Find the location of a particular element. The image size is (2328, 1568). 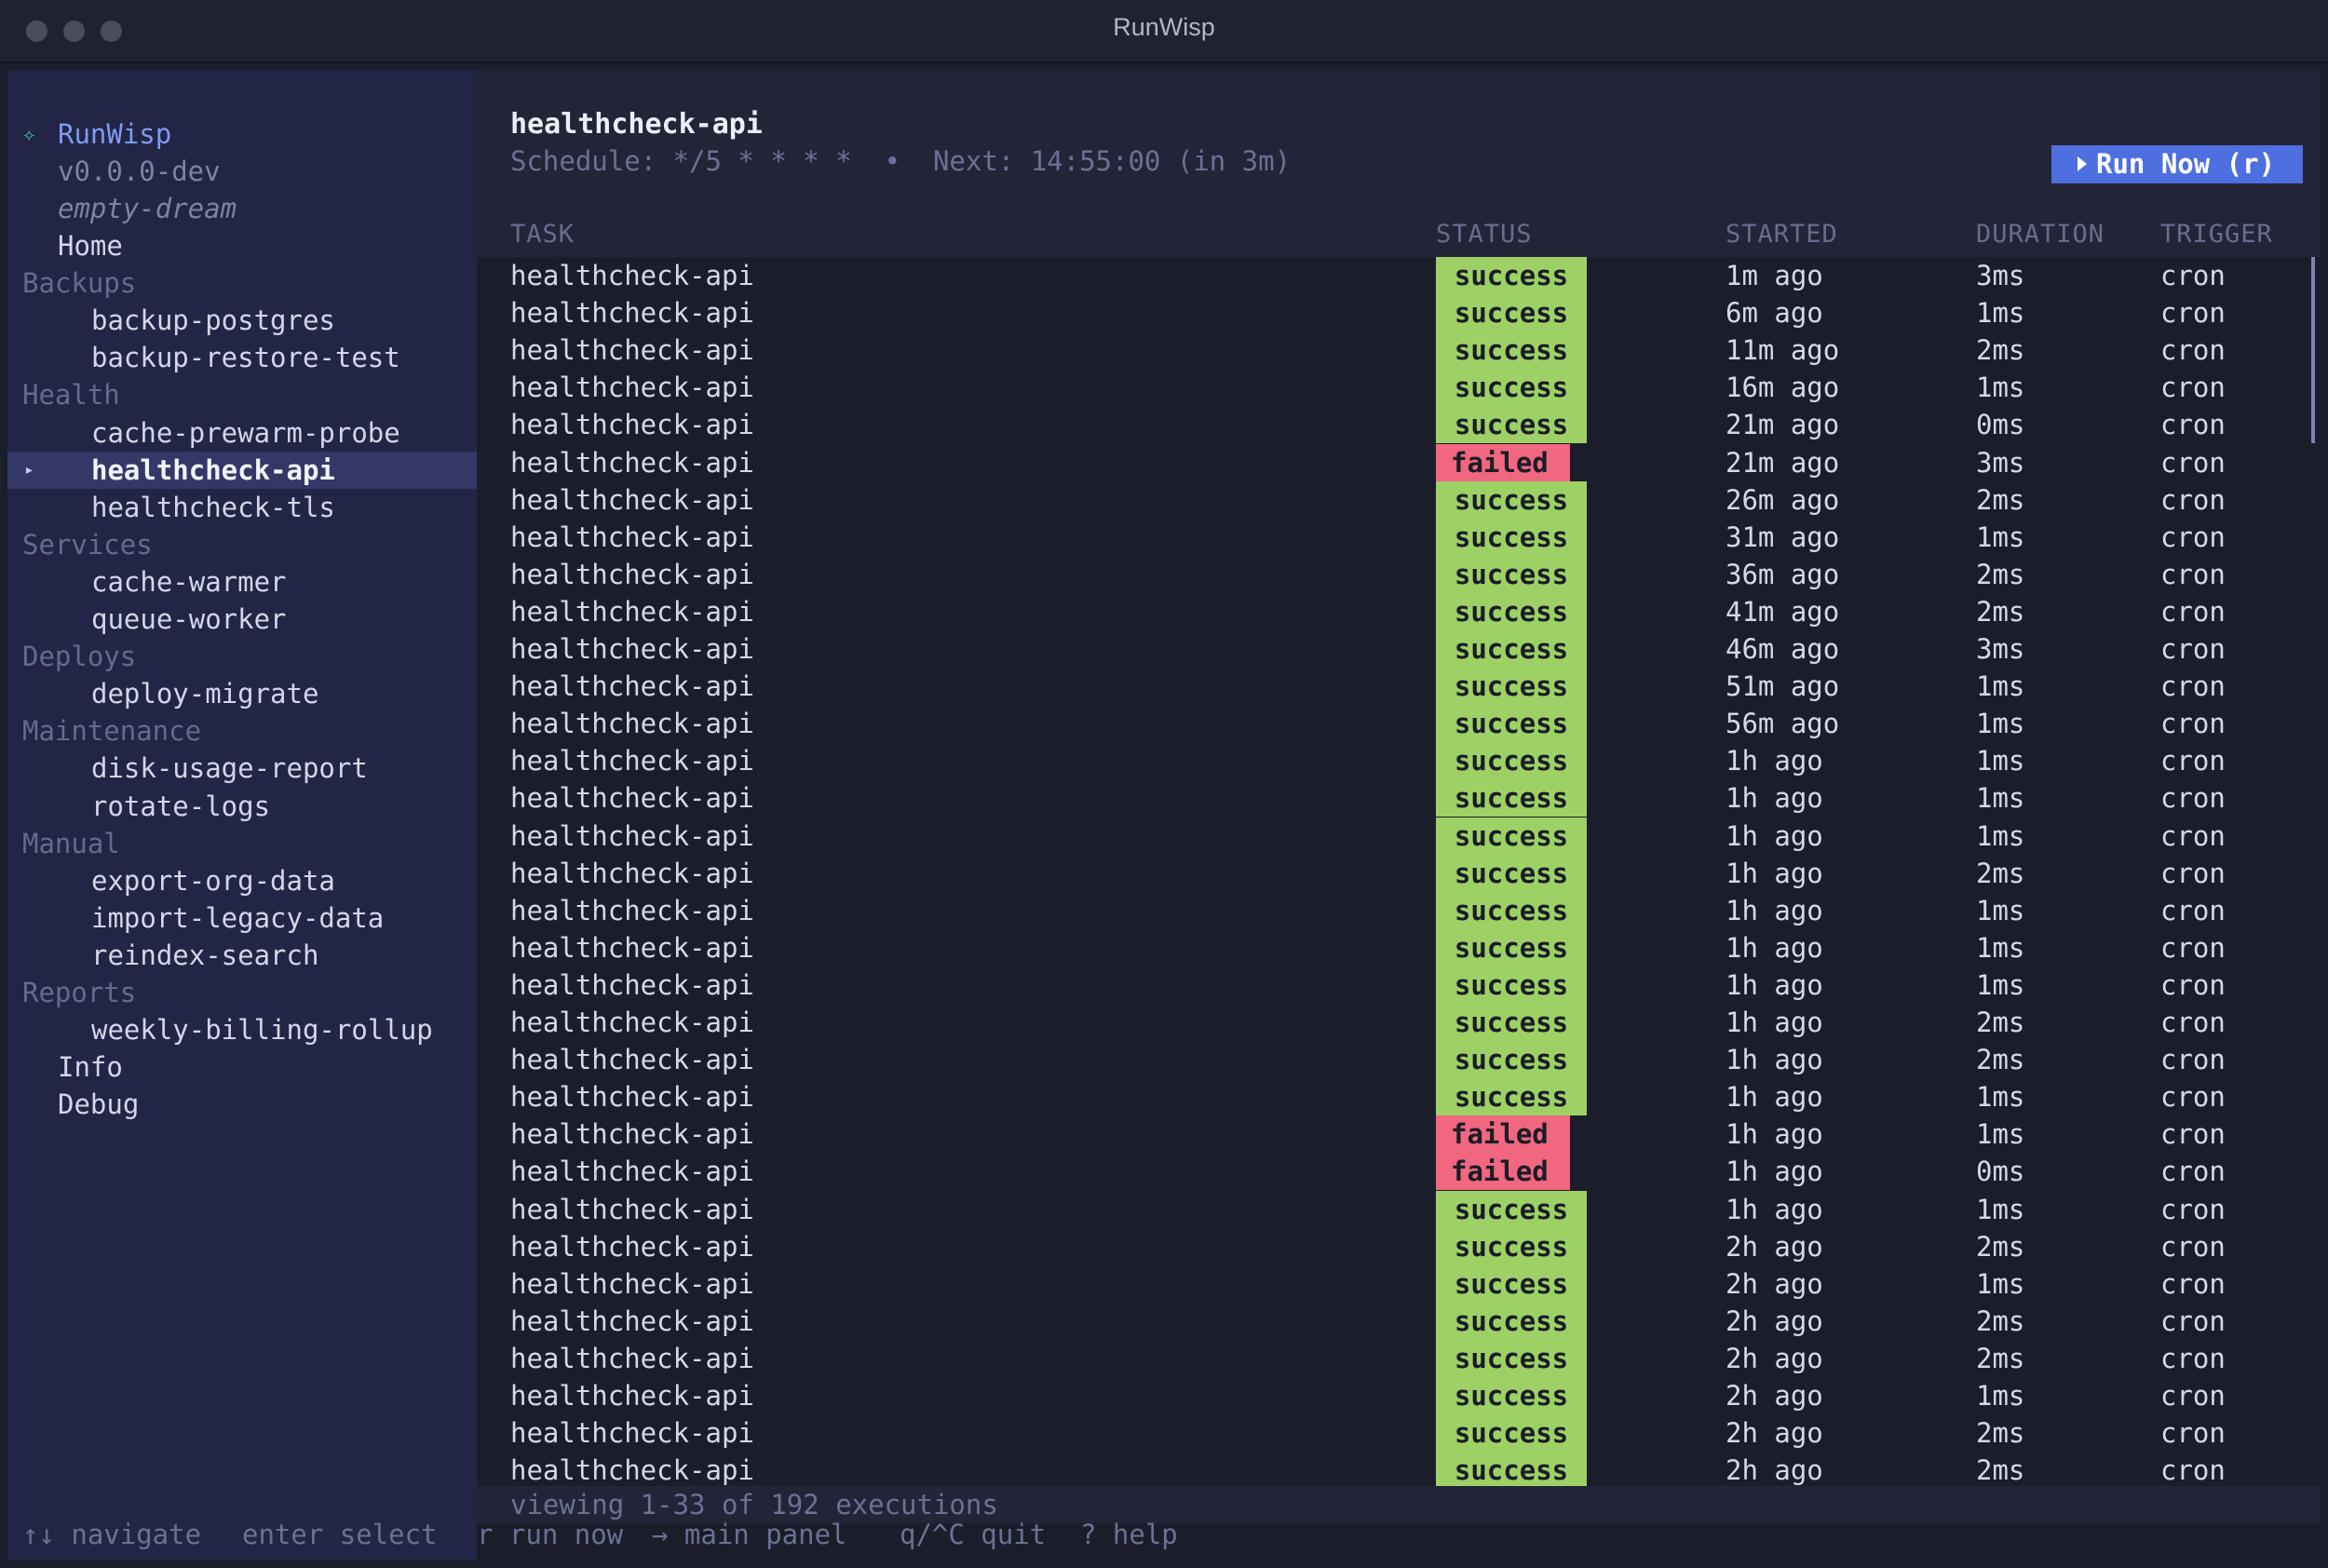

sidebar-item-home: Home is located at coordinates (242, 245).